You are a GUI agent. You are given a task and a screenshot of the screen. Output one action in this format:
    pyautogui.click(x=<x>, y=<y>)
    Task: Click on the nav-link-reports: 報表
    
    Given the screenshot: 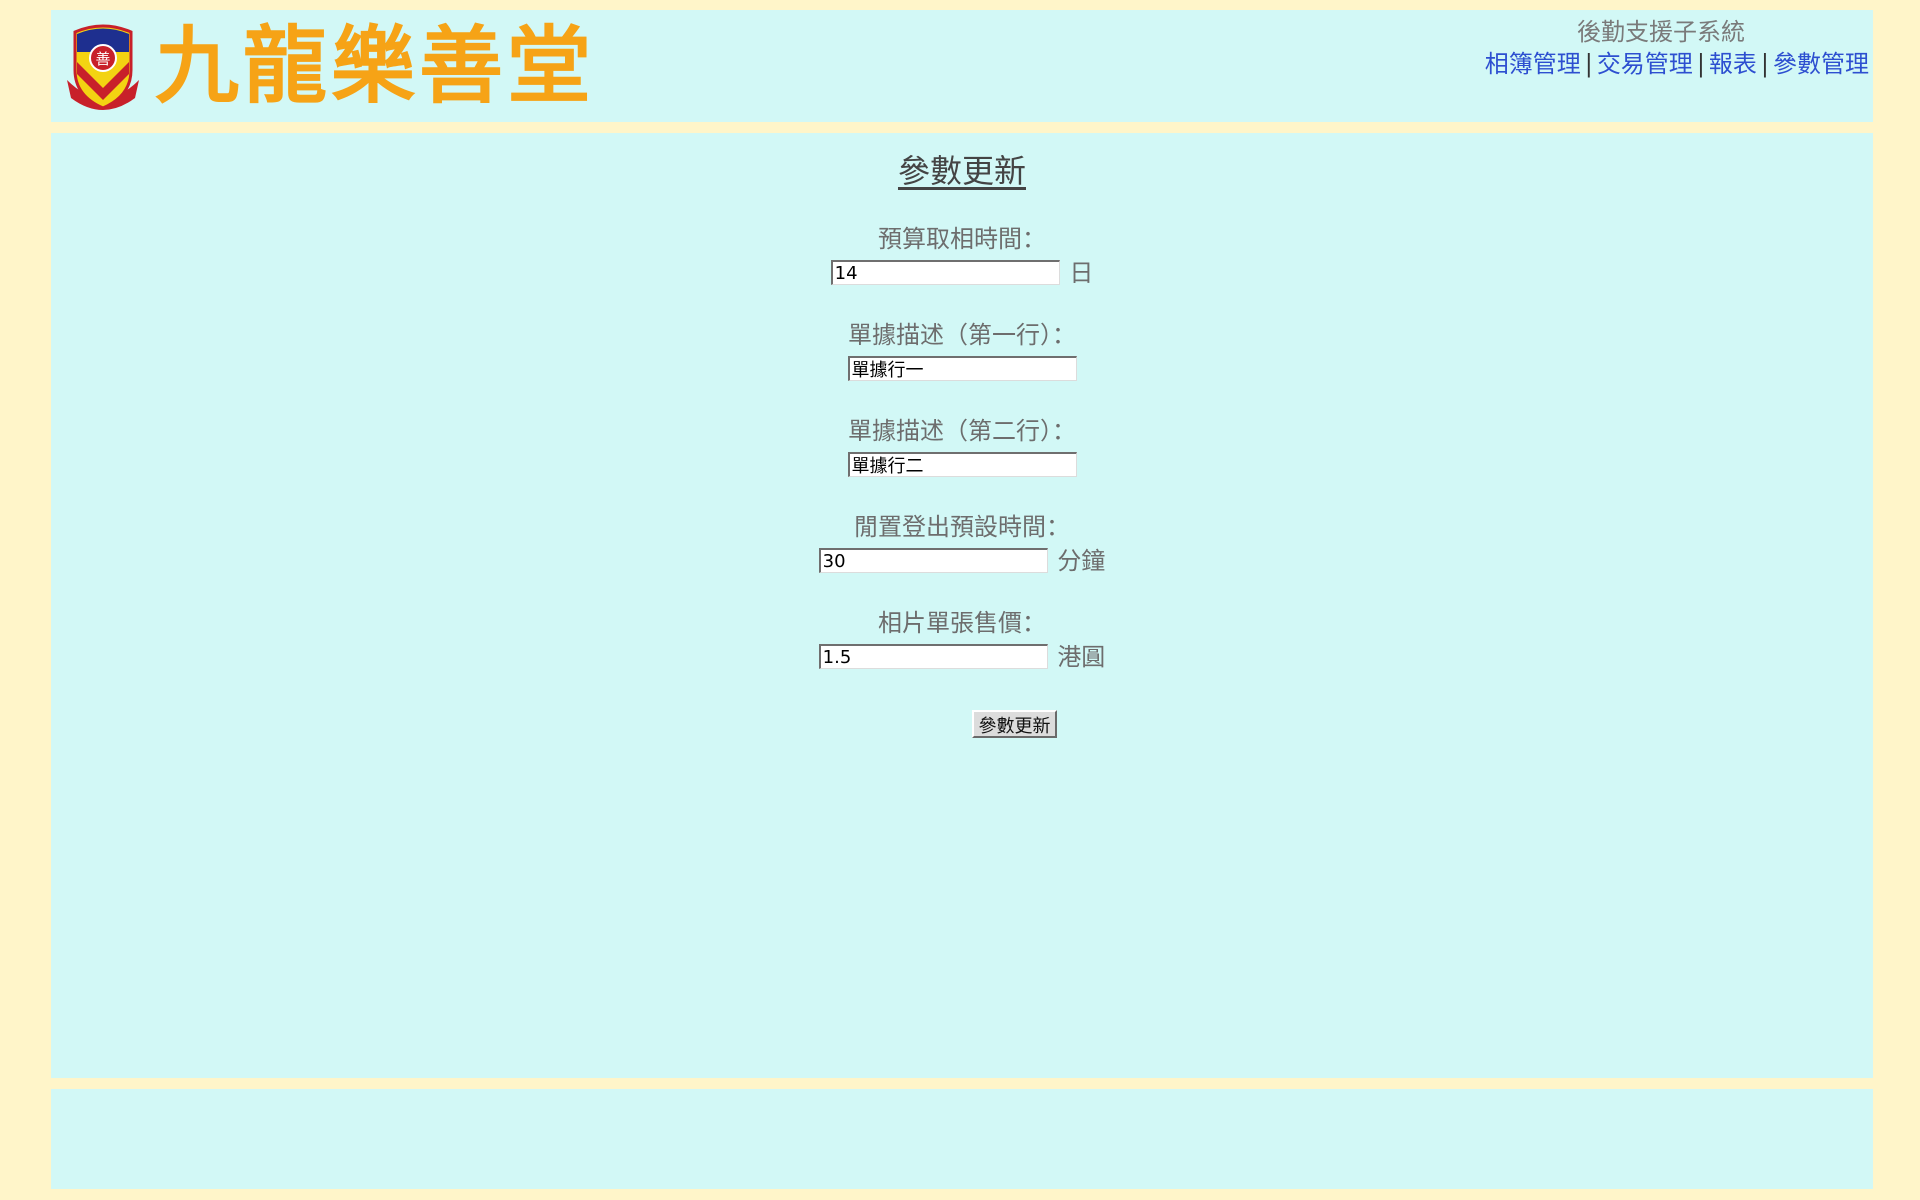 What is the action you would take?
    pyautogui.click(x=1733, y=64)
    